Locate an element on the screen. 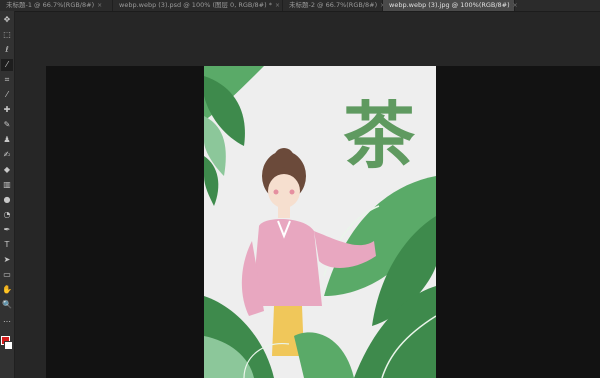  clone-stamp-tool-icon: ♟ is located at coordinates (7, 140).